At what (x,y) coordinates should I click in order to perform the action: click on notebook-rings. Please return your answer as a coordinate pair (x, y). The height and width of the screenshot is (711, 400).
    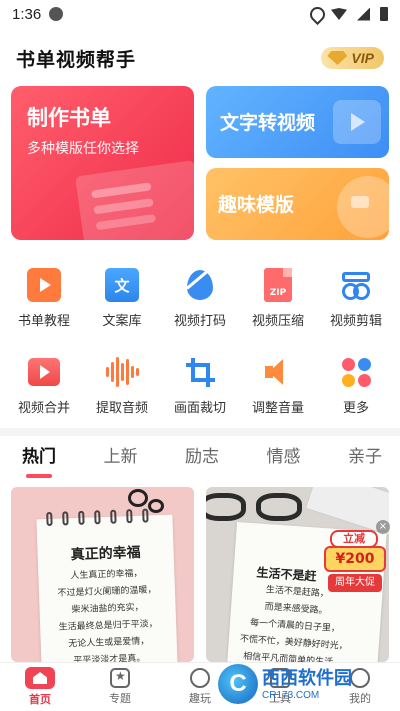
    Looking at the image, I should click on (97, 517).